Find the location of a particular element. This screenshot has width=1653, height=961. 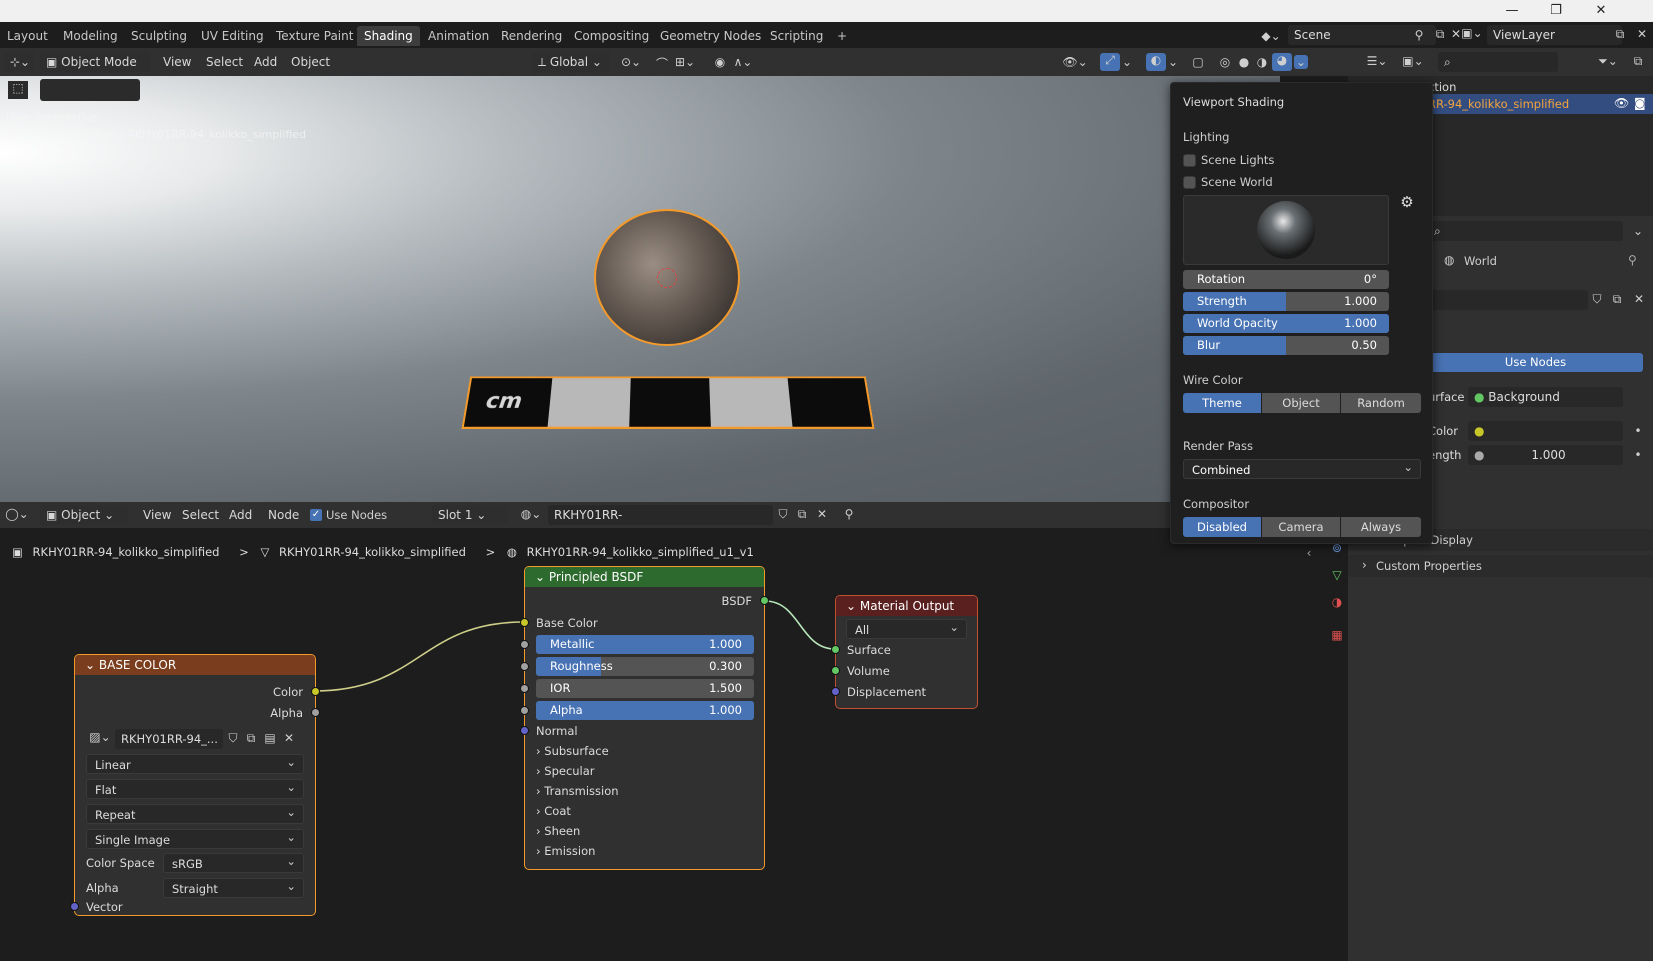

render-target-dropdown: All is located at coordinates (906, 628).